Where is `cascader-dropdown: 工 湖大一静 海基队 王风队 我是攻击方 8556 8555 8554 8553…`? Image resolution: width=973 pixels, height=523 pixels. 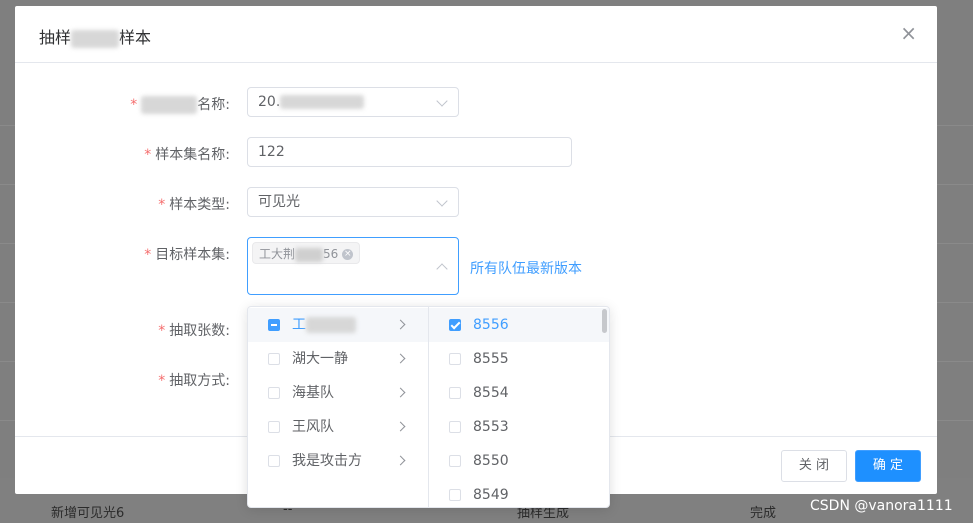 cascader-dropdown: 工 湖大一静 海基队 王风队 我是攻击方 8556 8555 8554 8553… is located at coordinates (428, 407).